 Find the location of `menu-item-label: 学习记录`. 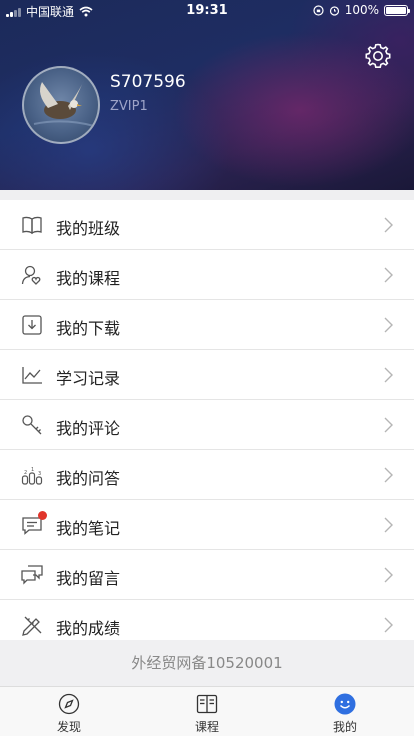

menu-item-label: 学习记录 is located at coordinates (88, 378).